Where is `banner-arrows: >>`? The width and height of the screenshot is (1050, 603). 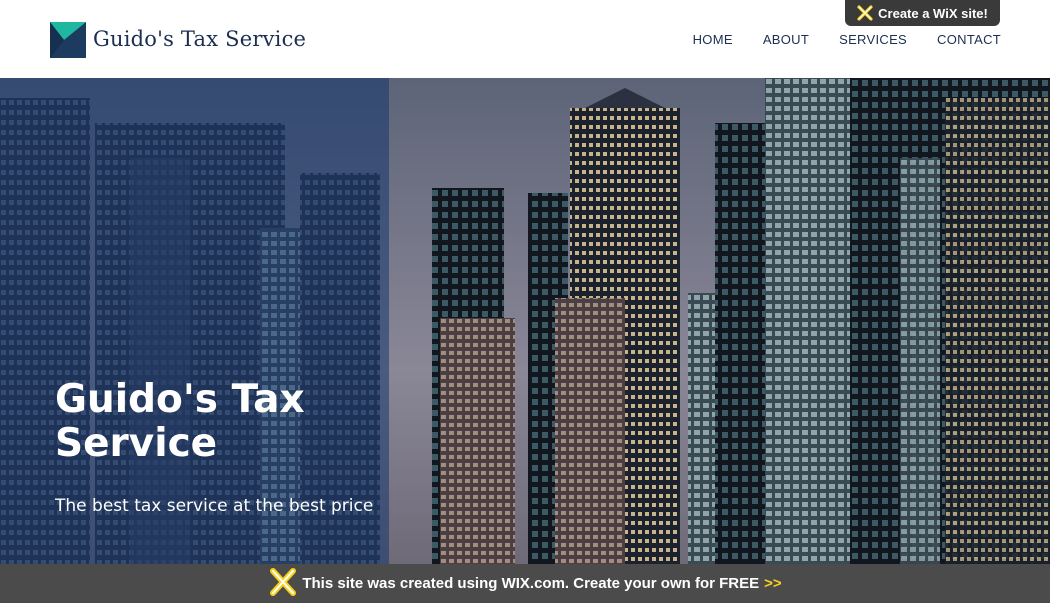
banner-arrows: >> is located at coordinates (773, 583).